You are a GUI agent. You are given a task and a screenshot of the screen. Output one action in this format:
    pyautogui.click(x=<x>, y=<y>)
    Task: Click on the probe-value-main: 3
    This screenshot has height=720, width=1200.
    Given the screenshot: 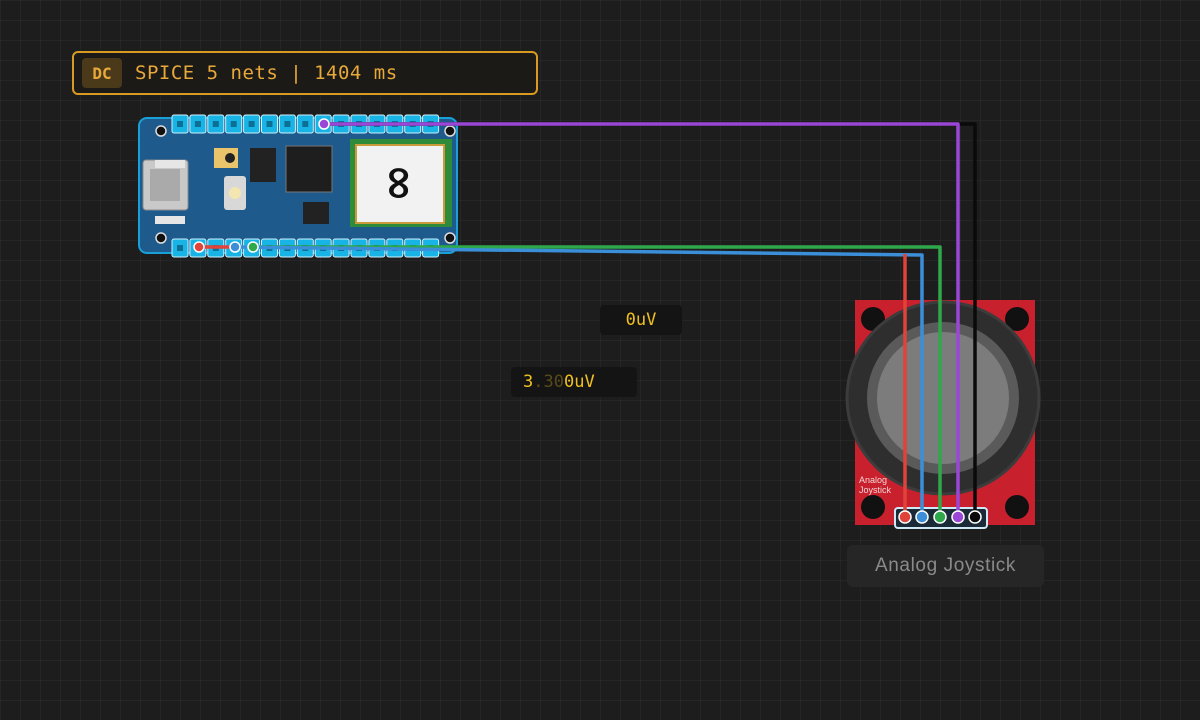 What is the action you would take?
    pyautogui.click(x=528, y=382)
    